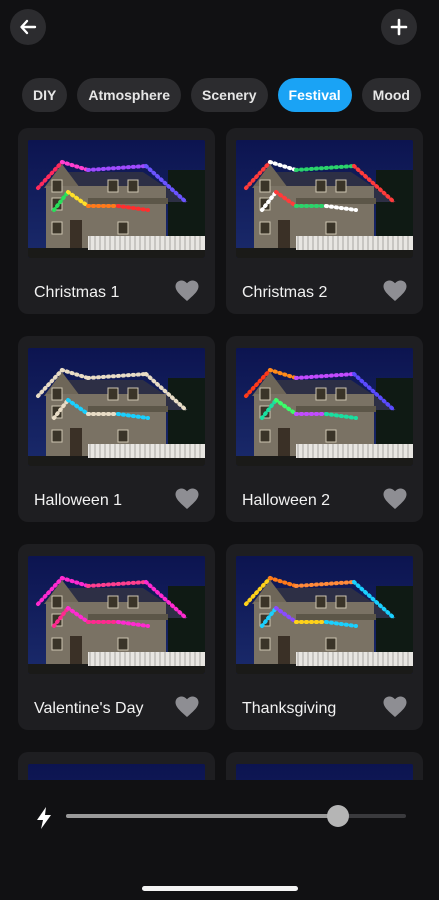  I want to click on tab-scenery: Scenery, so click(229, 95).